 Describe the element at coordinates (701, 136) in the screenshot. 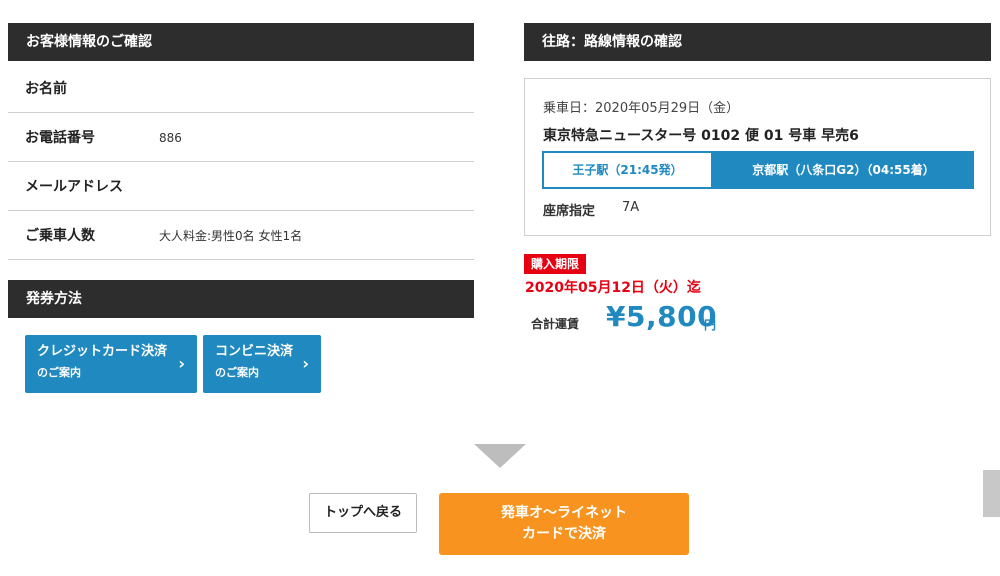

I see `train-name: 東京特急ニュースター号 0102 便 01 号車 早売6` at that location.